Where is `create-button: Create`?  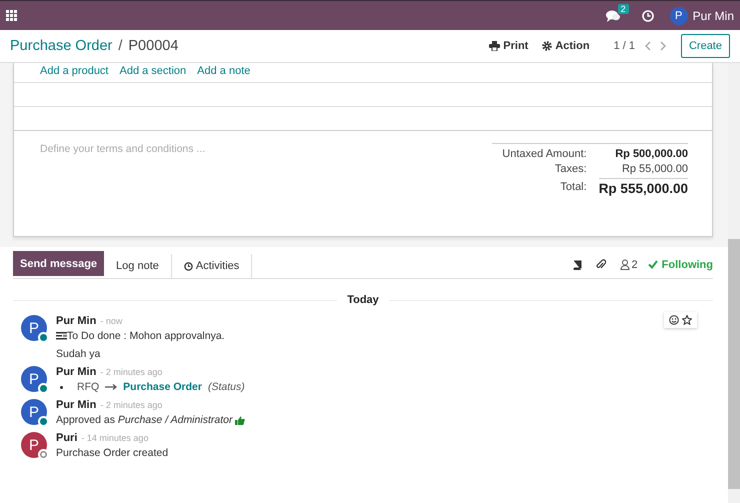
create-button: Create is located at coordinates (705, 46).